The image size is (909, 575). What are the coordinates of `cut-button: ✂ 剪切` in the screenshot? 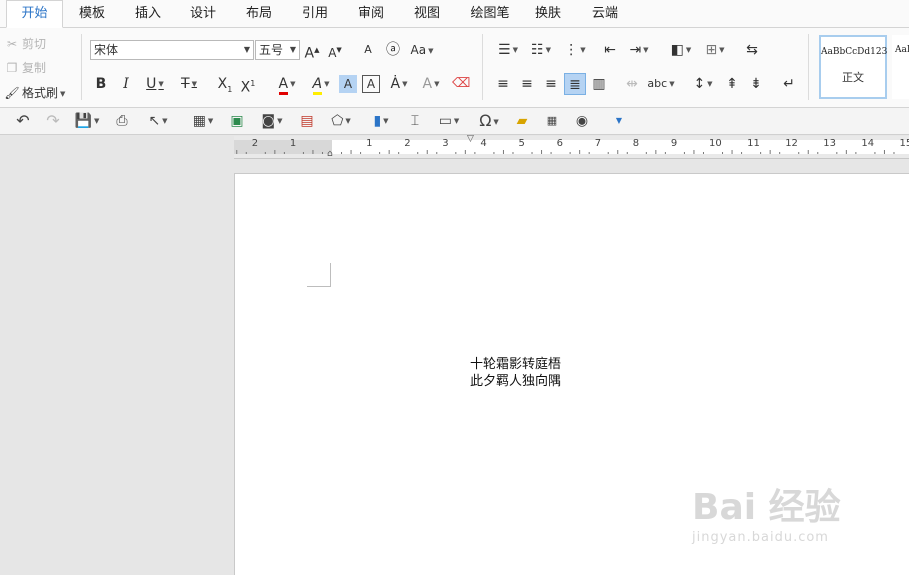 It's located at (25, 44).